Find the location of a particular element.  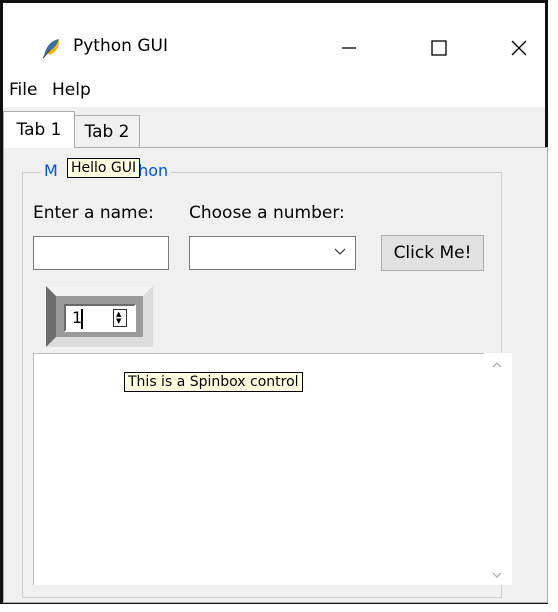

vertical-scrollbar is located at coordinates (498, 469).